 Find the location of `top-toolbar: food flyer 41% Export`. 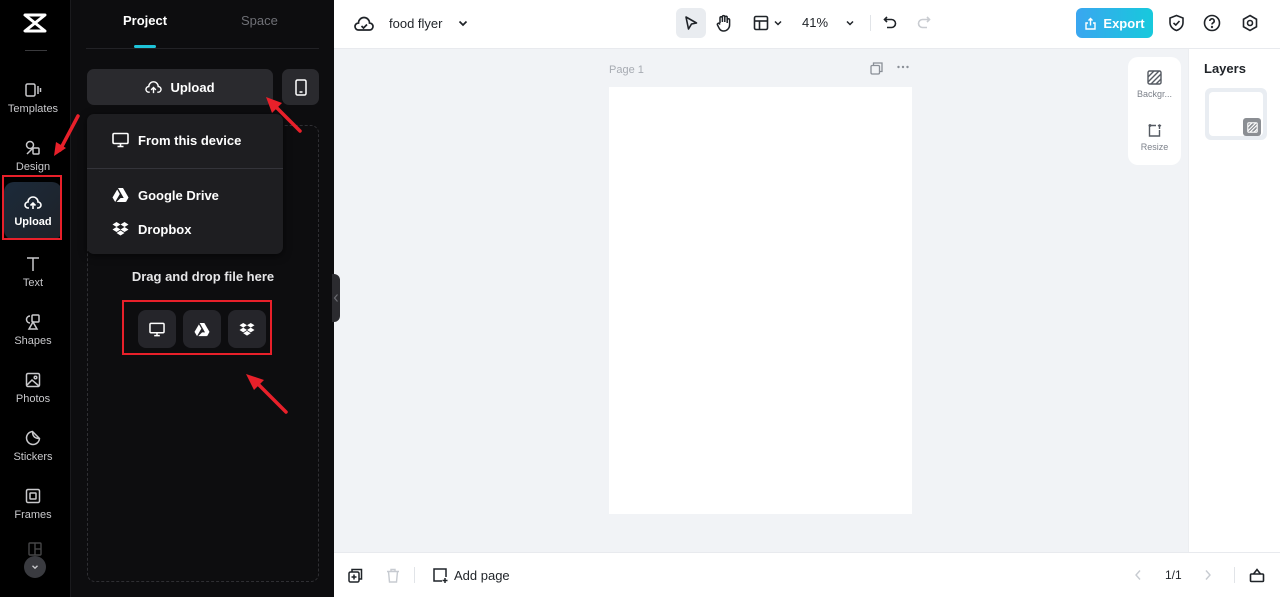

top-toolbar: food flyer 41% Export is located at coordinates (807, 24).